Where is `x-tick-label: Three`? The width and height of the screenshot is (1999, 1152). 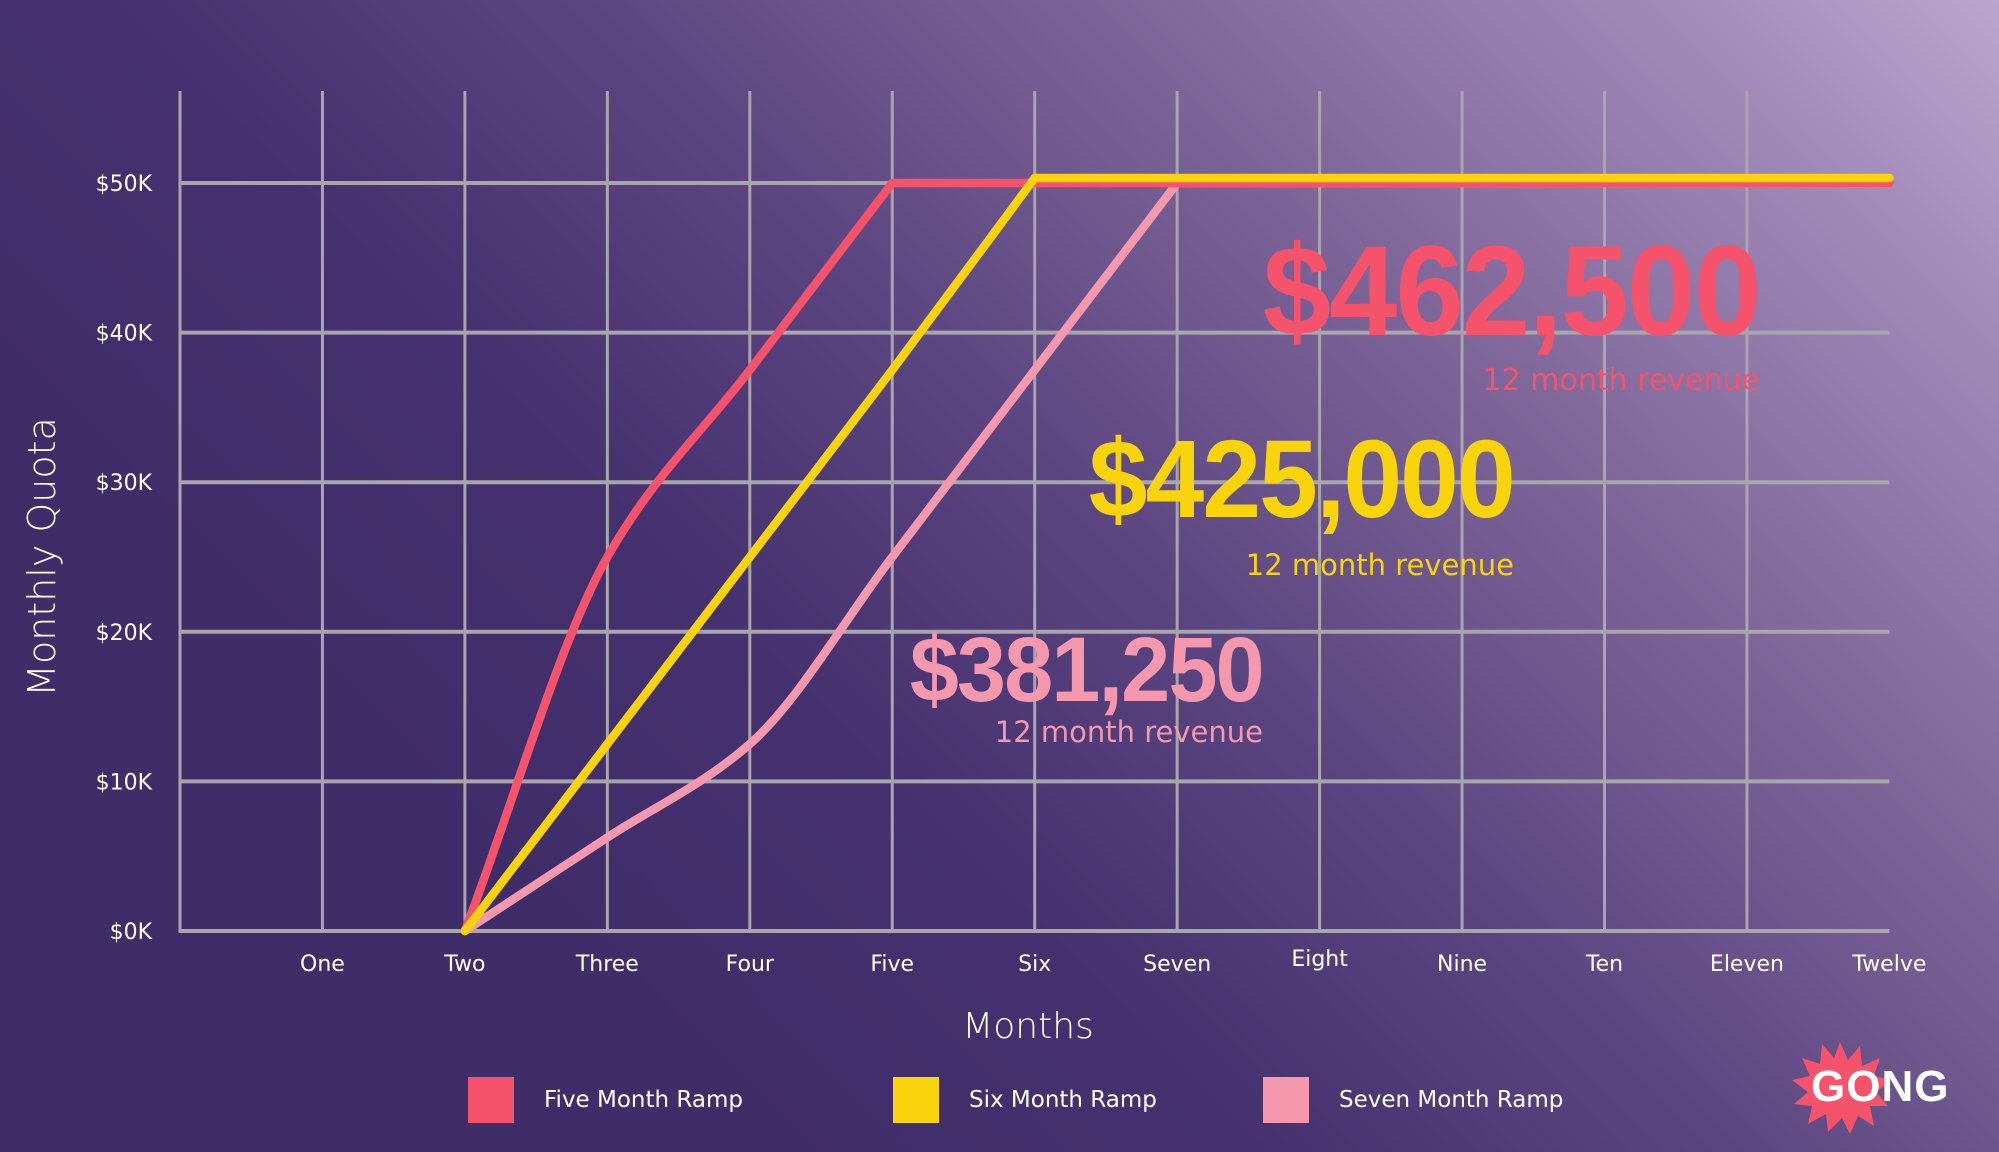 x-tick-label: Three is located at coordinates (607, 964).